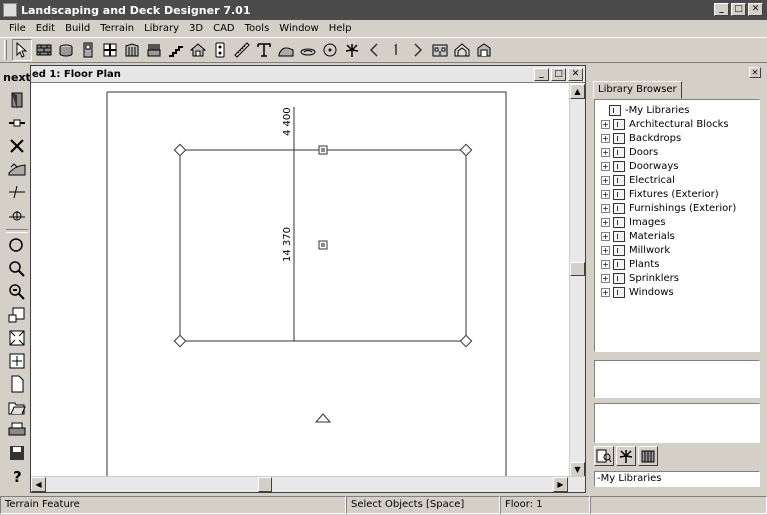  Describe the element at coordinates (440, 50) in the screenshot. I see `elevation-icon` at that location.